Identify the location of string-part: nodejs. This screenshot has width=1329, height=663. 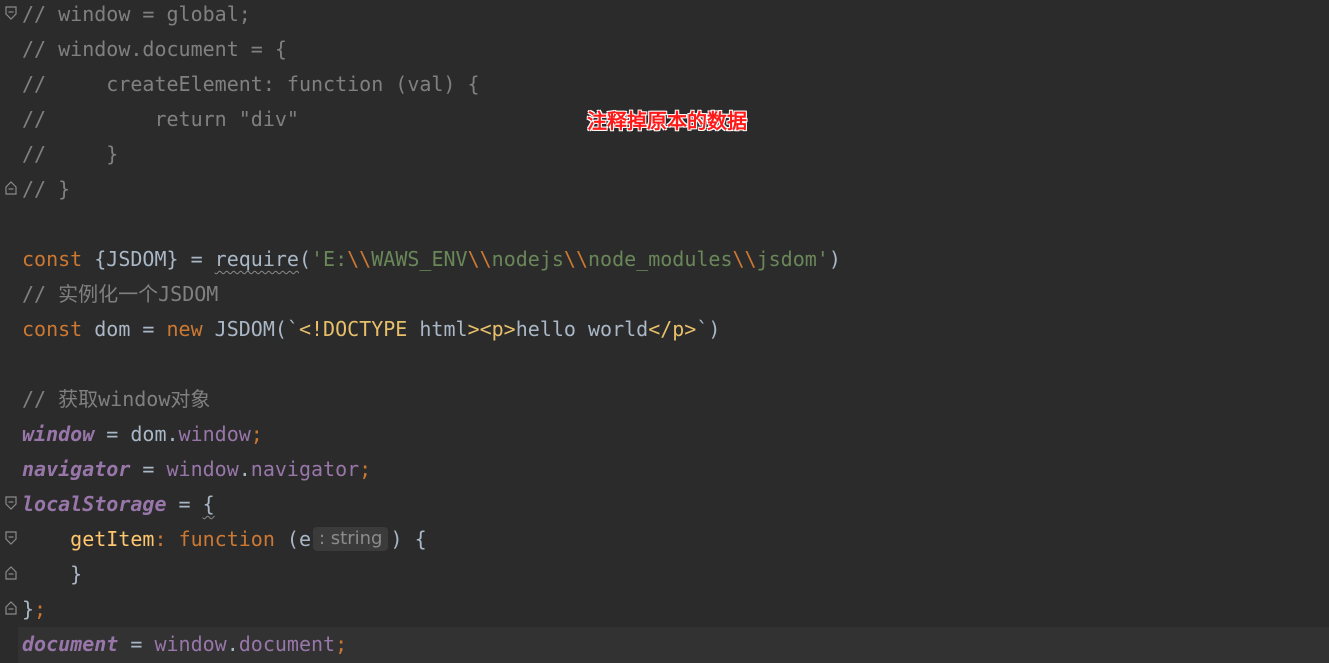
(527, 259).